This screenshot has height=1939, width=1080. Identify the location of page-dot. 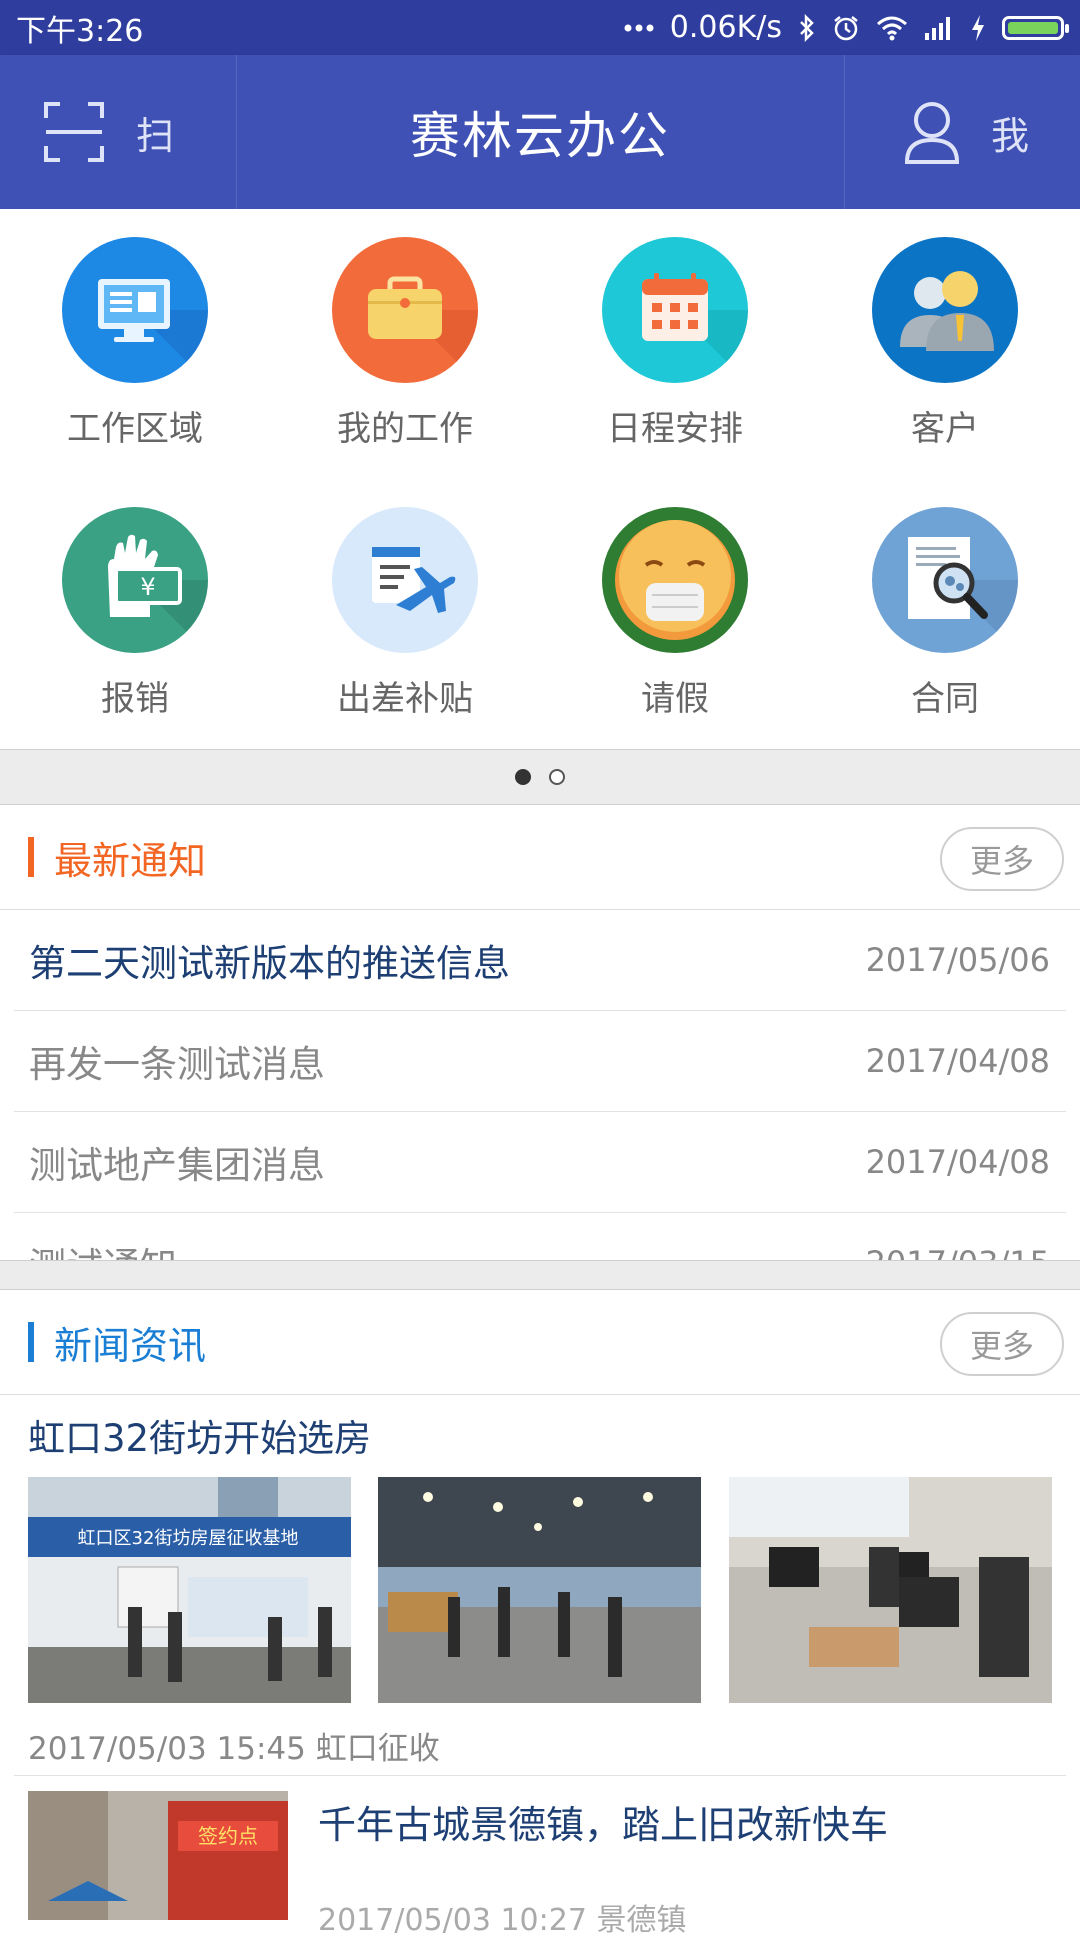
(557, 777).